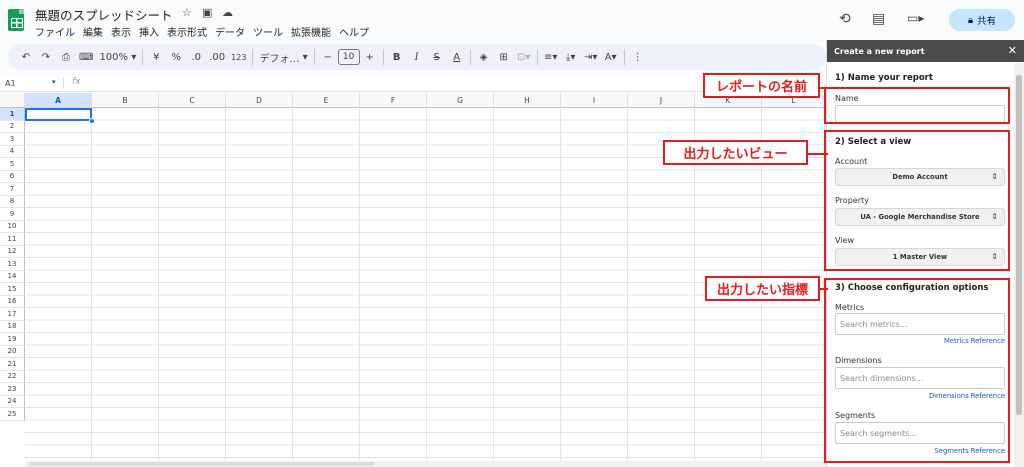 The height and width of the screenshot is (467, 1024). I want to click on currency-format-button: ¥, so click(156, 57).